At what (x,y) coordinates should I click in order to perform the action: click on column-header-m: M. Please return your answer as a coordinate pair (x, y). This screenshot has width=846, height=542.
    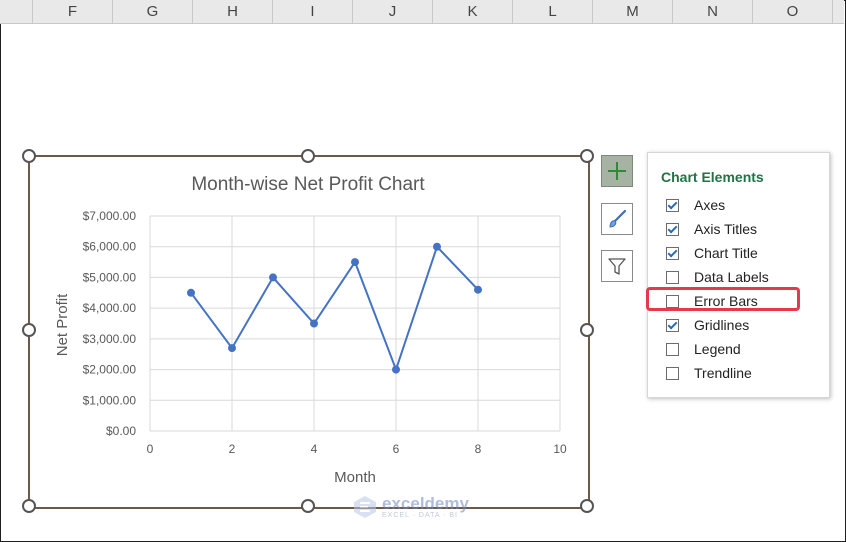
    Looking at the image, I should click on (633, 11).